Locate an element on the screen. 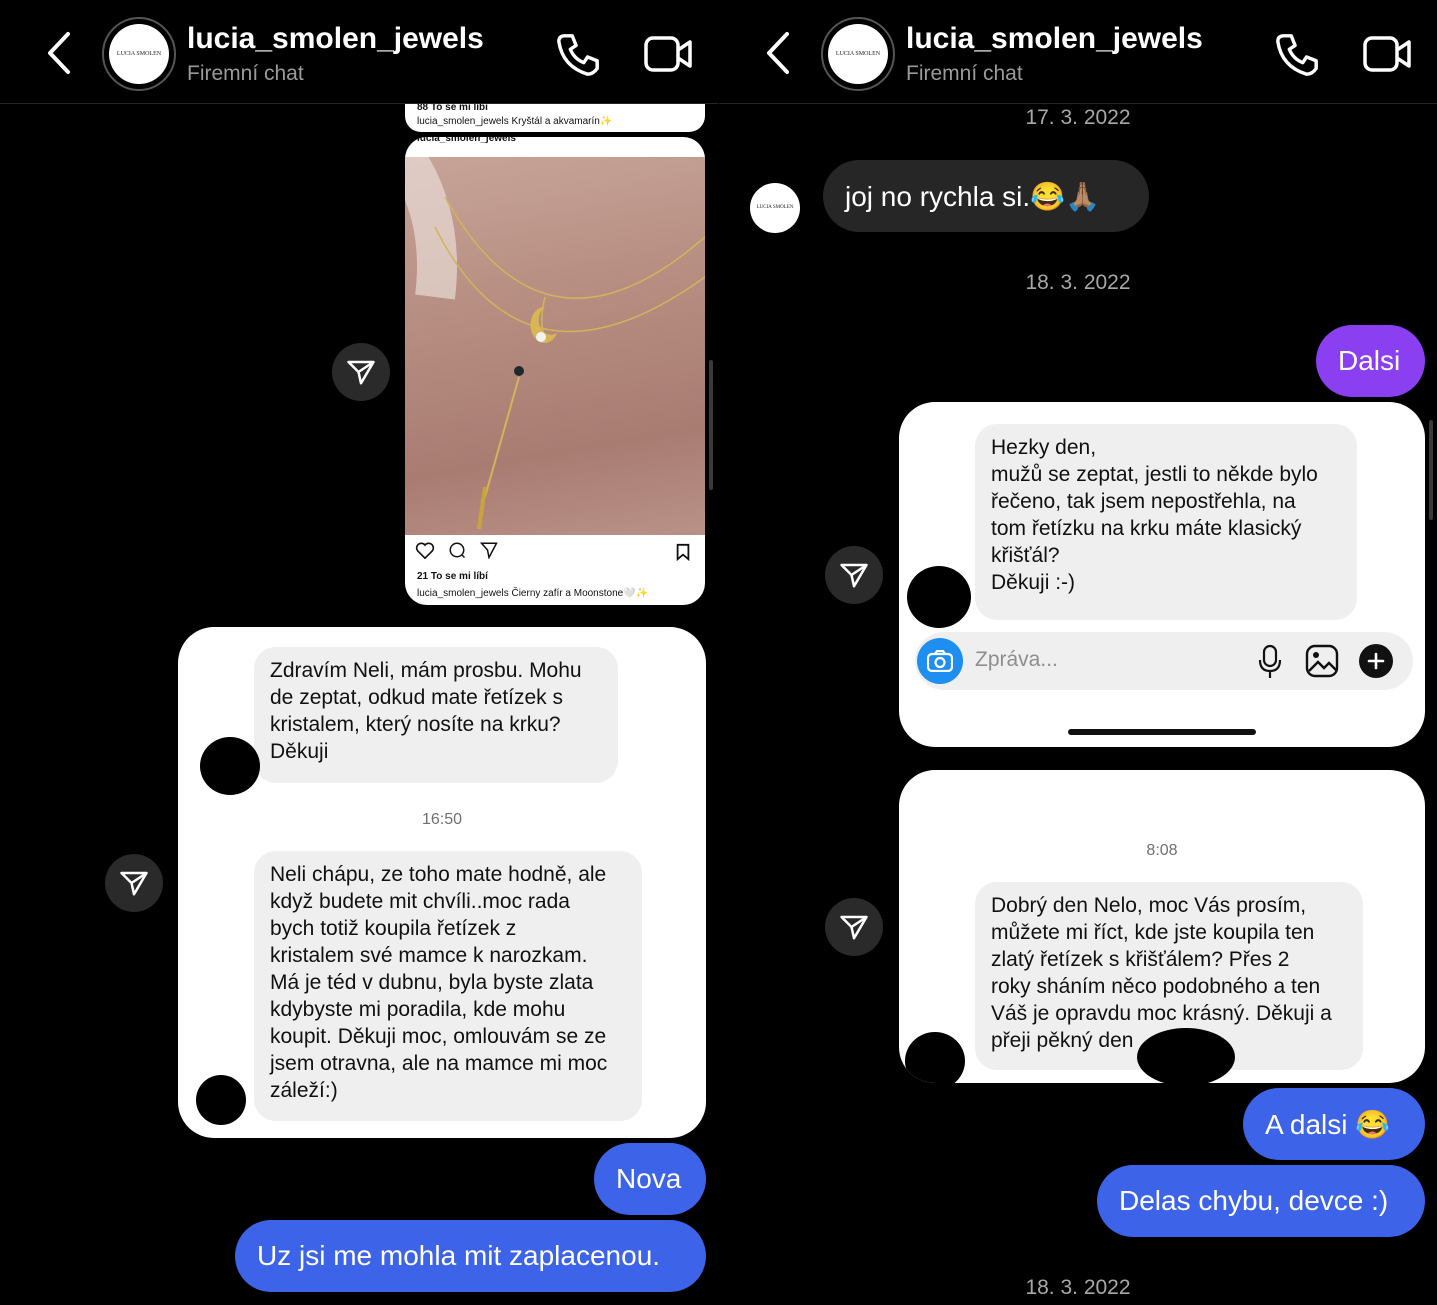 Image resolution: width=1437 pixels, height=1305 pixels. home-indicator is located at coordinates (1162, 732).